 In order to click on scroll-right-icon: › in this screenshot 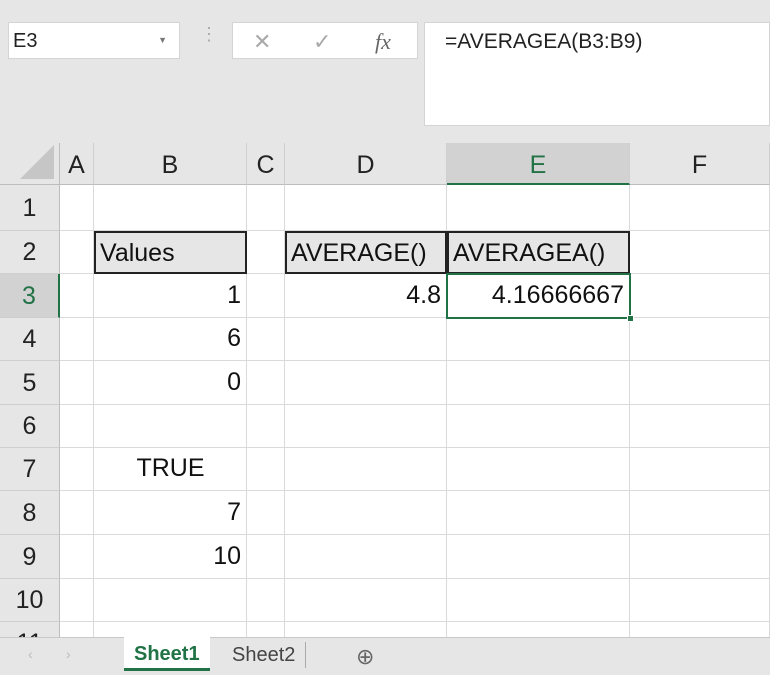, I will do `click(68, 654)`.